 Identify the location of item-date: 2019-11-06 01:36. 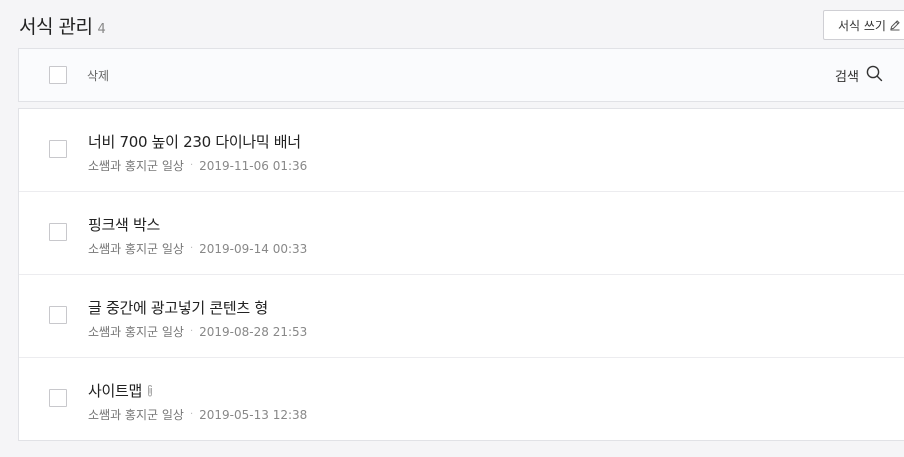
(253, 165).